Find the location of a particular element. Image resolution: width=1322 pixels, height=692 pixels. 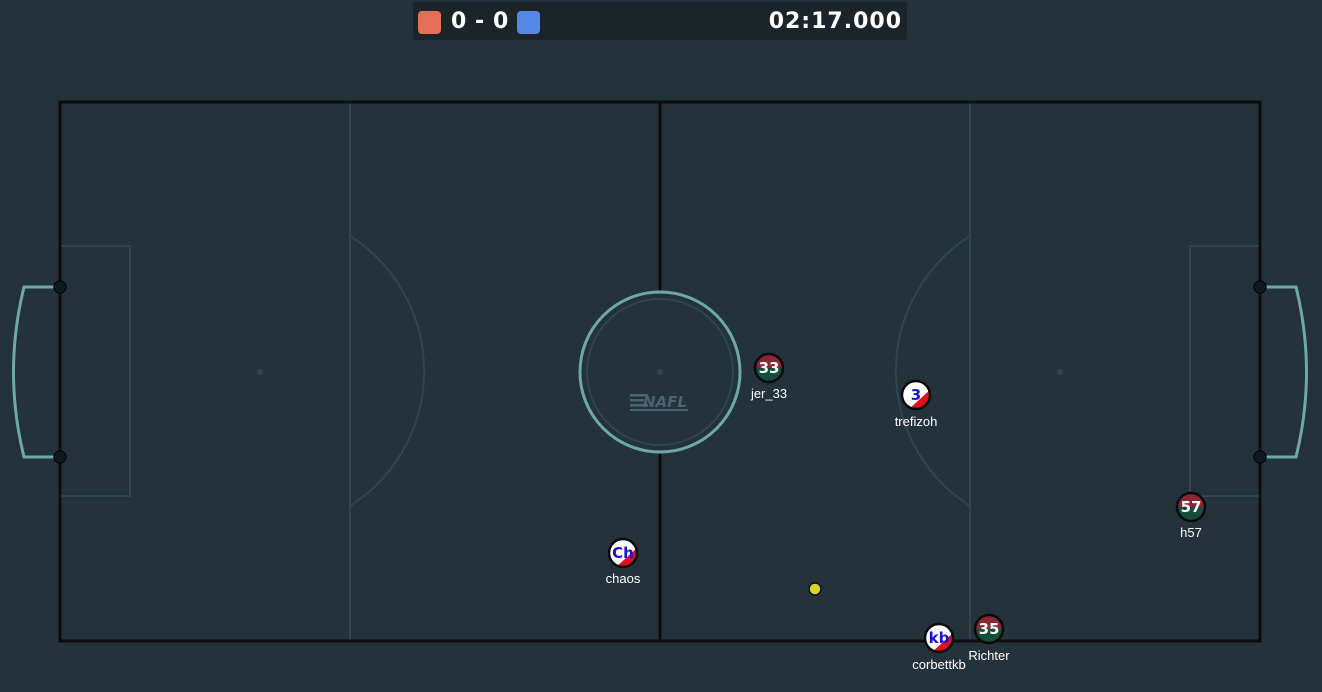

right-goal-post-bottom is located at coordinates (1260, 457).